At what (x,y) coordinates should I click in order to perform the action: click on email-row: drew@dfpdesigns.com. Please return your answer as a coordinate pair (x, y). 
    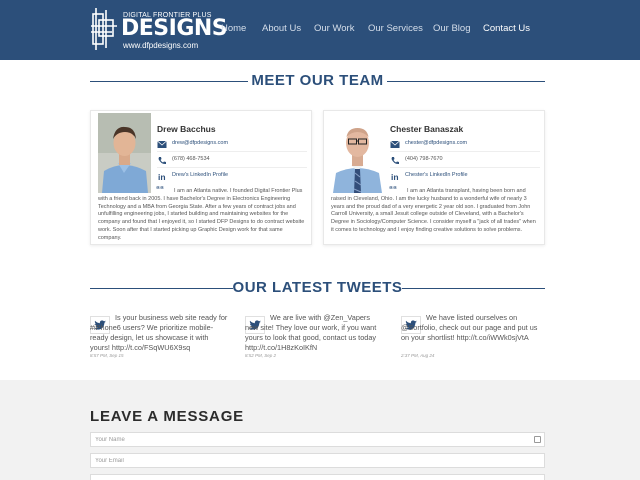
    Looking at the image, I should click on (232, 145).